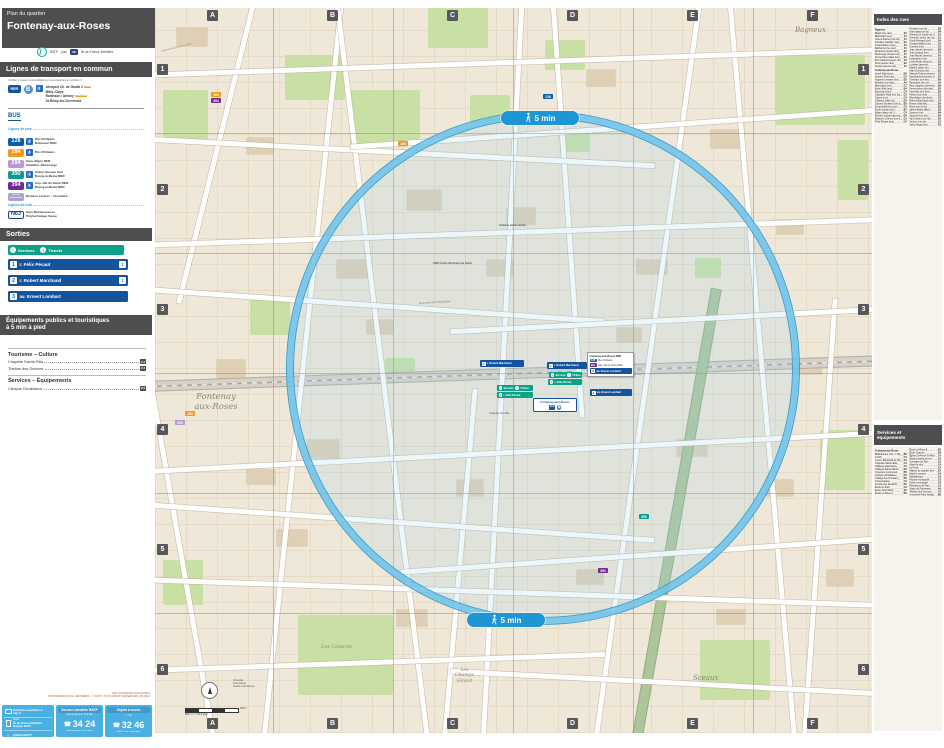 This screenshot has height=748, width=944. What do you see at coordinates (8, 723) in the screenshot?
I see `smartphone-icon` at bounding box center [8, 723].